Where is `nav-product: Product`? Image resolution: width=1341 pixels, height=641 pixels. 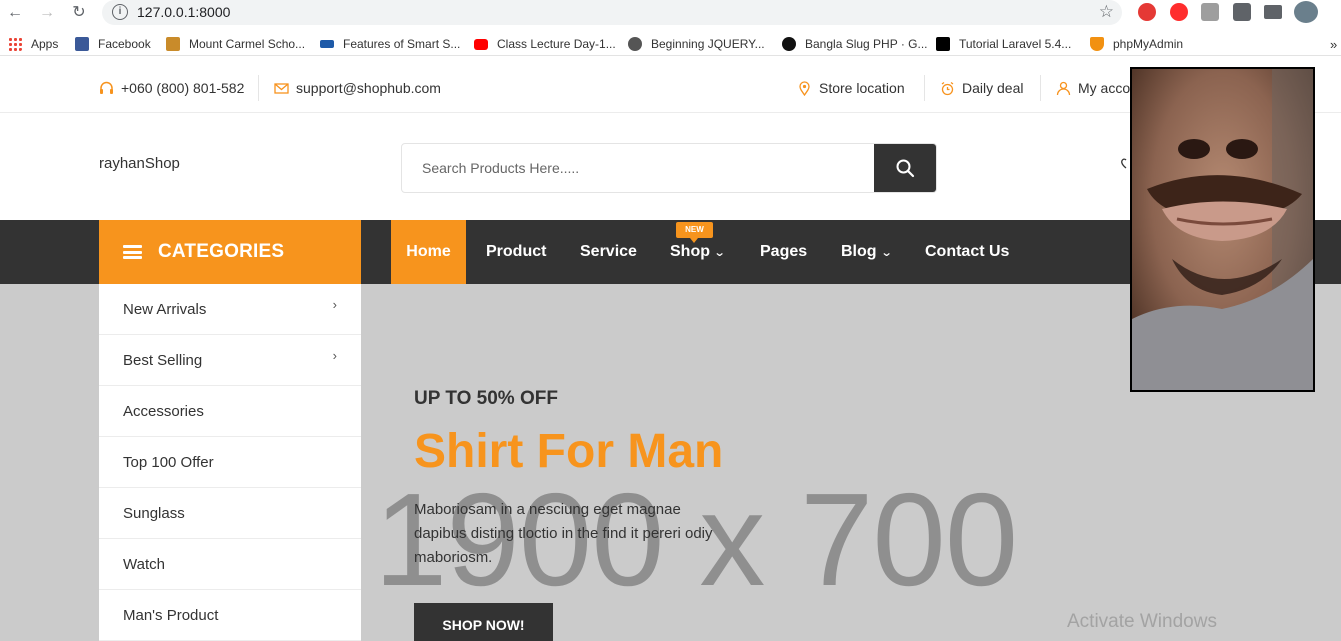
nav-product: Product is located at coordinates (516, 252).